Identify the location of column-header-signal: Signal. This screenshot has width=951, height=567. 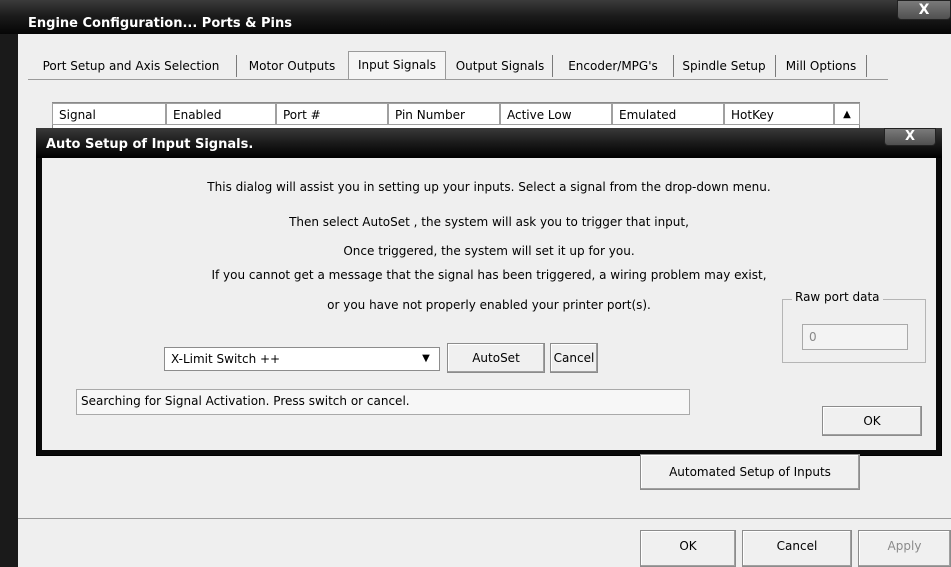
(109, 114).